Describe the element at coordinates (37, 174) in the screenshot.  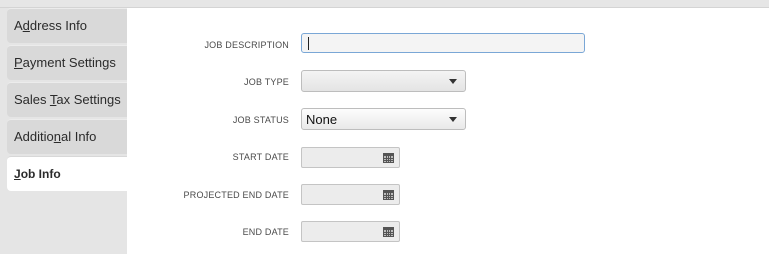
I see `tab-label: Job Info` at that location.